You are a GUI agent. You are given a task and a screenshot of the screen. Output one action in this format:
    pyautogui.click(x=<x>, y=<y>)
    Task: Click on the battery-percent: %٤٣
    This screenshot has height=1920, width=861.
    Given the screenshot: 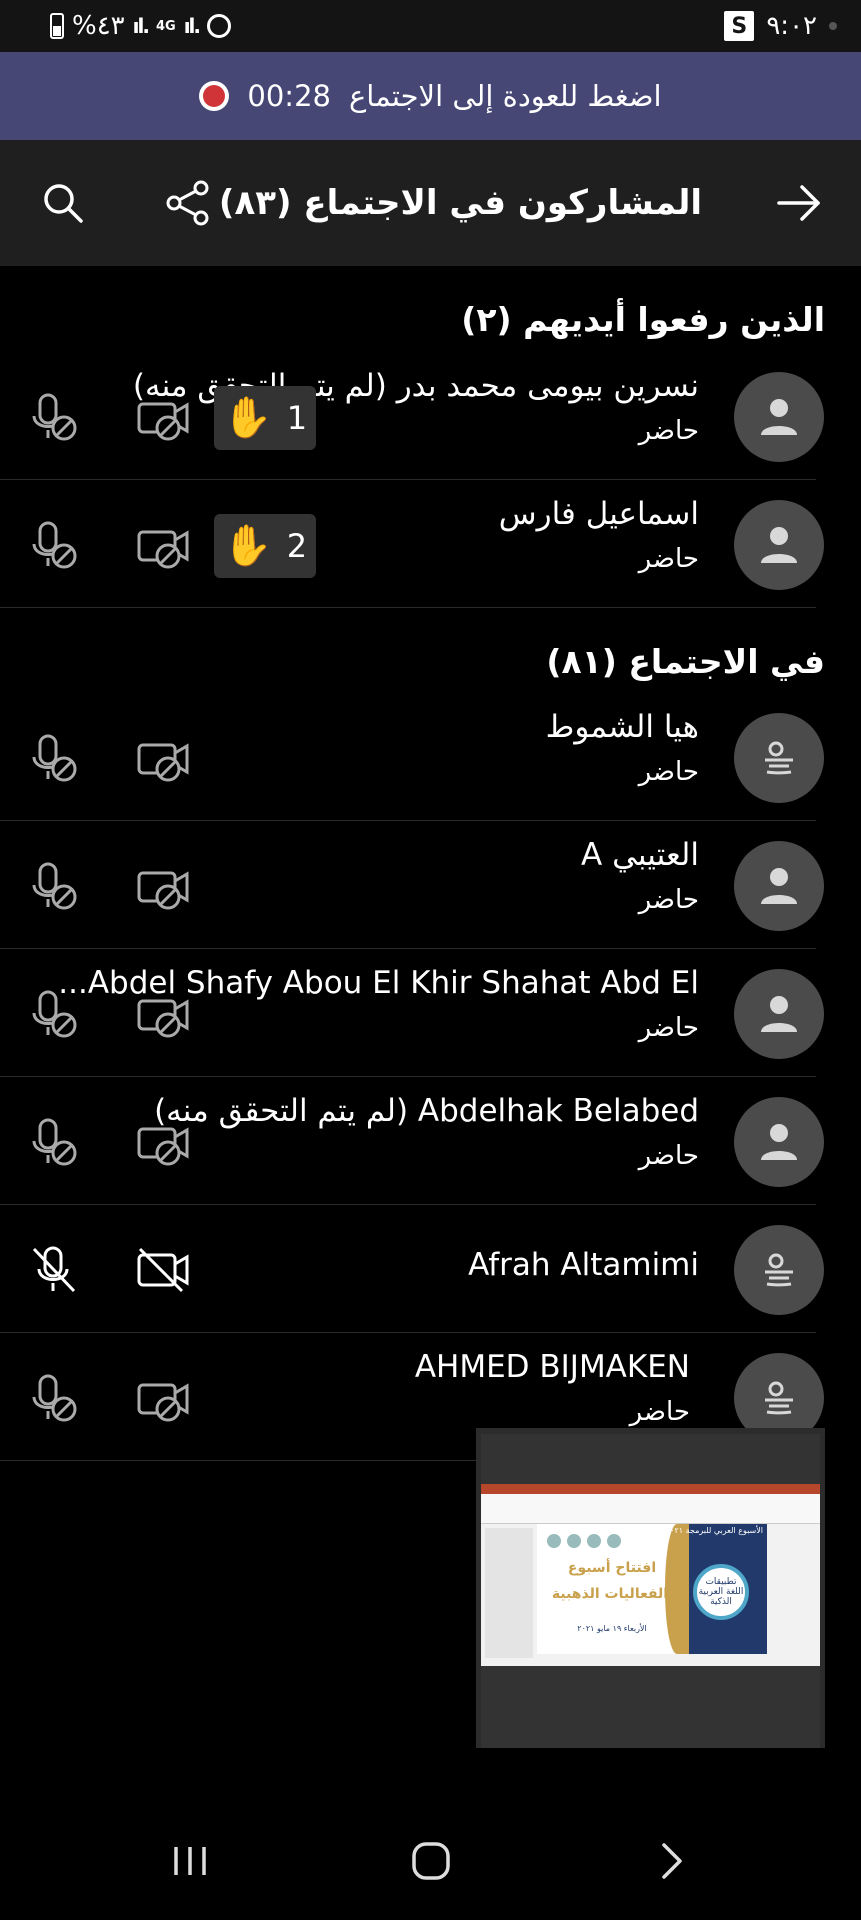 What is the action you would take?
    pyautogui.click(x=98, y=26)
    